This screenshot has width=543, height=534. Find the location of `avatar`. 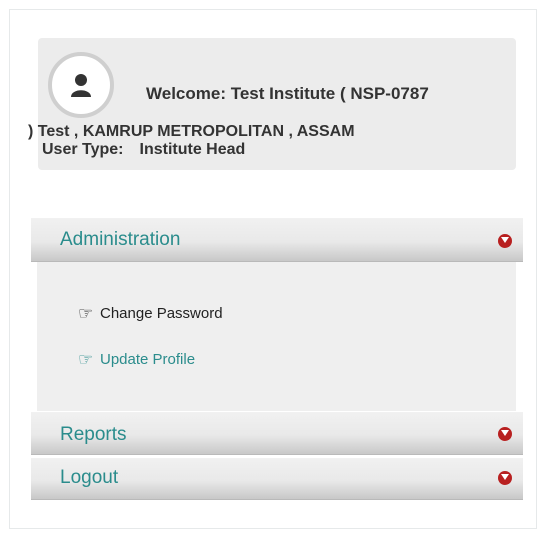

avatar is located at coordinates (81, 85).